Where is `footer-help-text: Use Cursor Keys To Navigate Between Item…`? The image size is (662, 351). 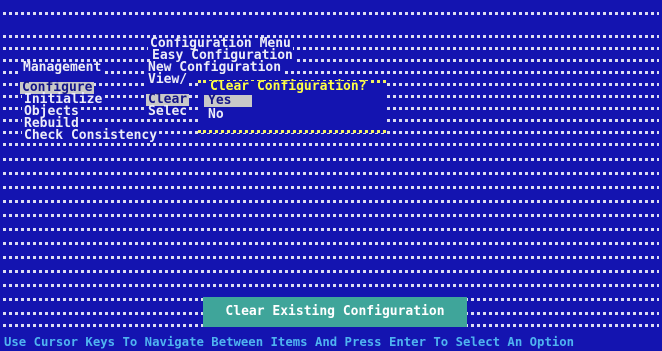
footer-help-text: Use Cursor Keys To Navigate Between Item… is located at coordinates (289, 342).